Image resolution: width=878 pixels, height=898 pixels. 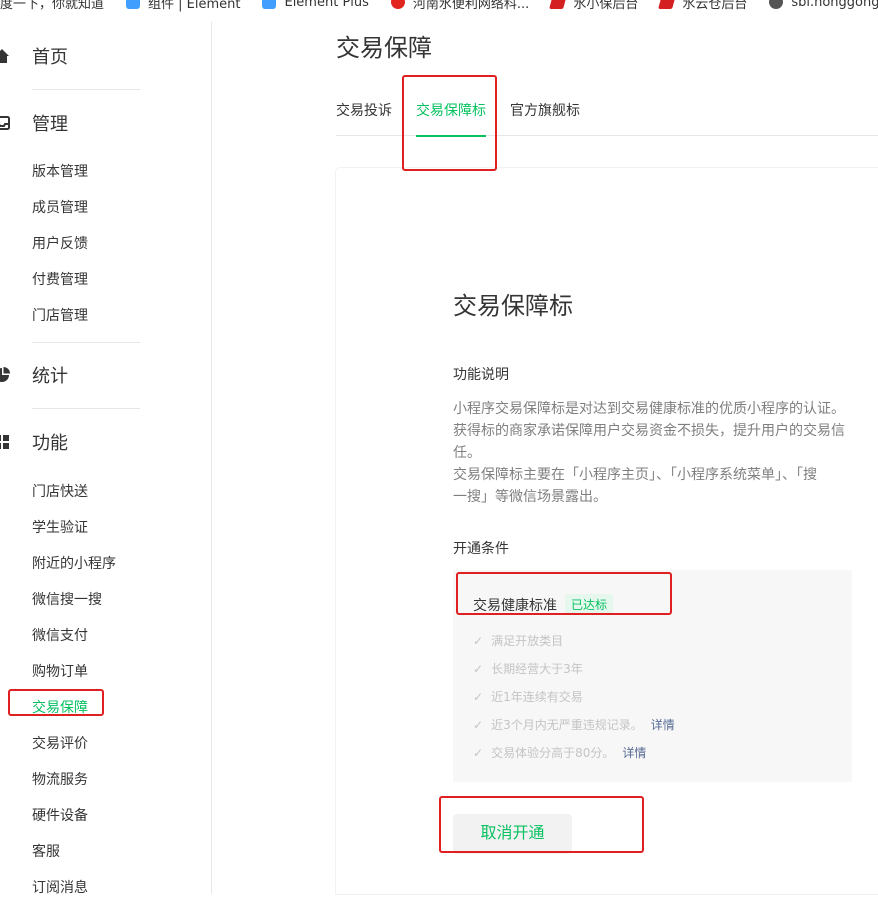 I want to click on site-icon, so click(x=397, y=4).